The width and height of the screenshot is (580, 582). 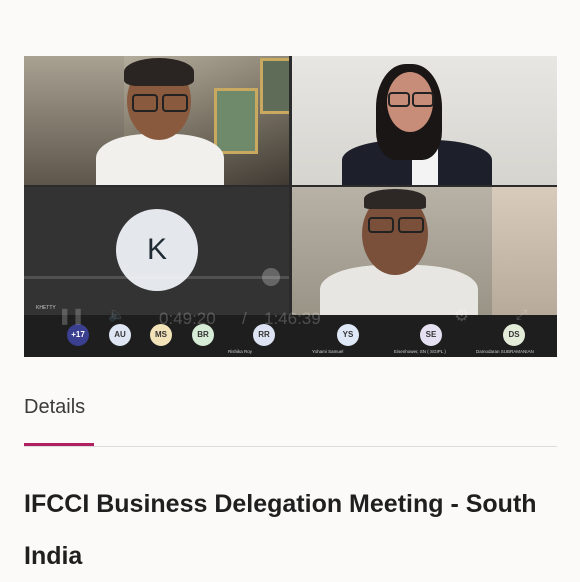 What do you see at coordinates (290, 446) in the screenshot?
I see `tab-divider` at bounding box center [290, 446].